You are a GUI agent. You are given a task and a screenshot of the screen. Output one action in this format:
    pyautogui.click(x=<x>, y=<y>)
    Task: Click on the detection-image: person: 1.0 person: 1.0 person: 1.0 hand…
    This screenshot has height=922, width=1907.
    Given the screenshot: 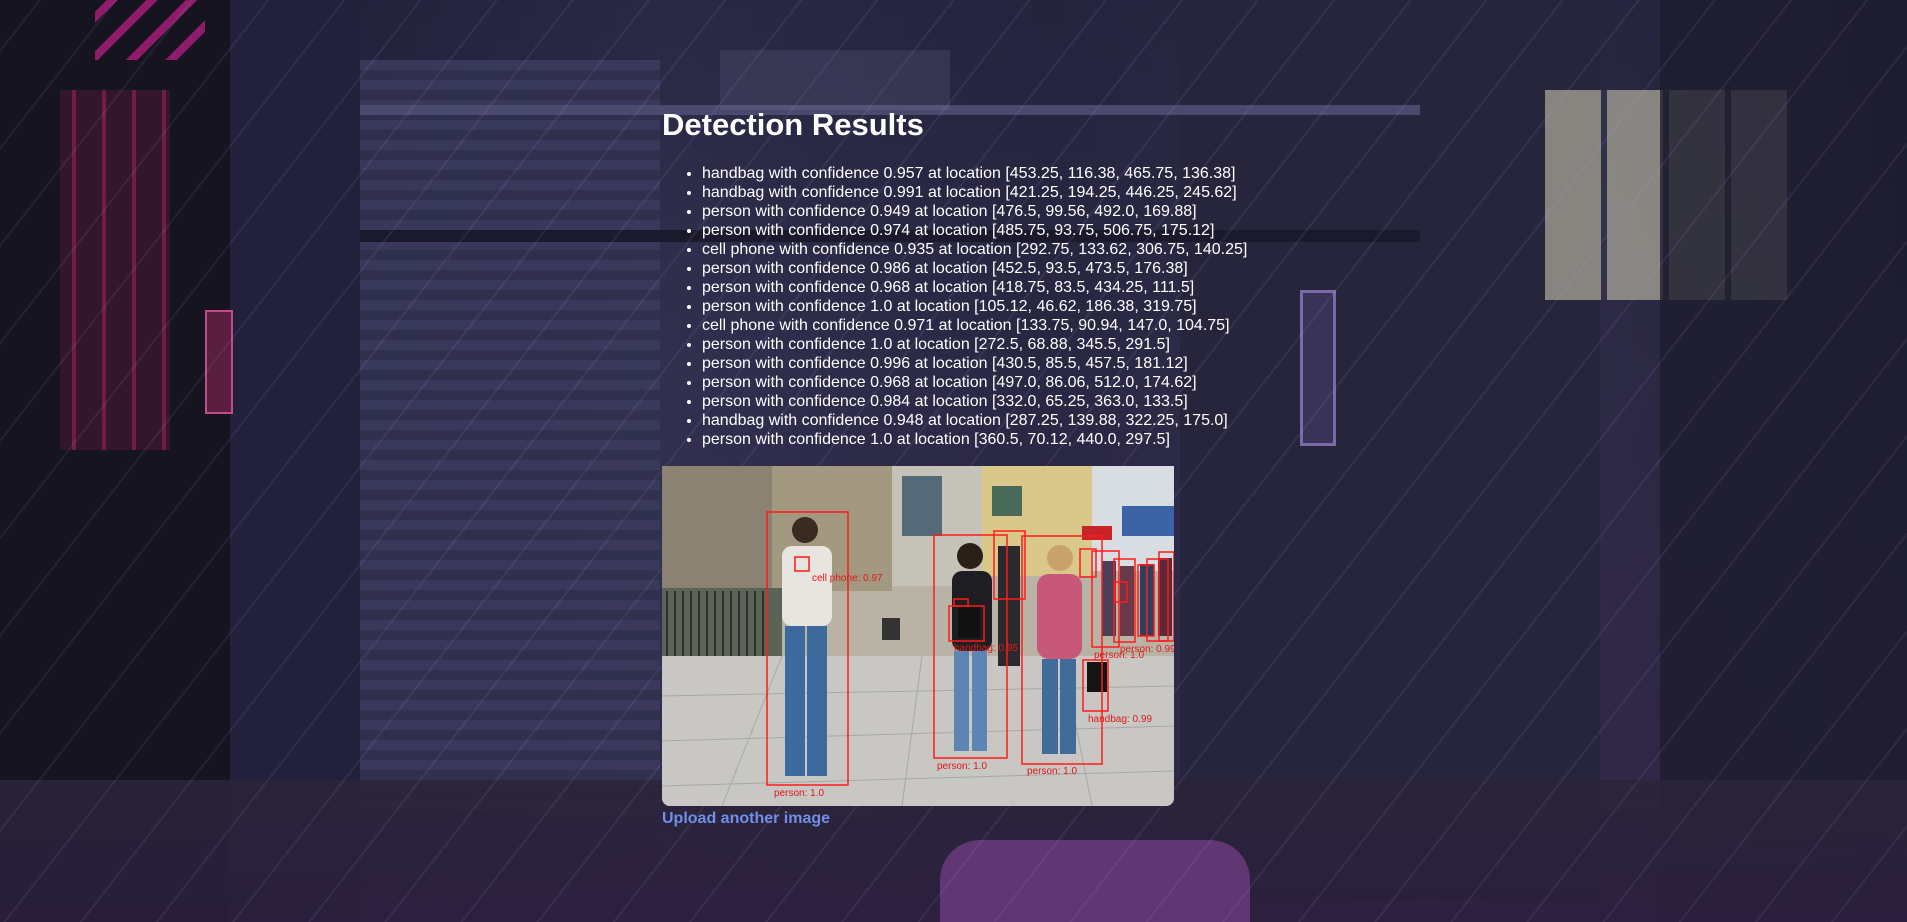 What is the action you would take?
    pyautogui.click(x=918, y=636)
    